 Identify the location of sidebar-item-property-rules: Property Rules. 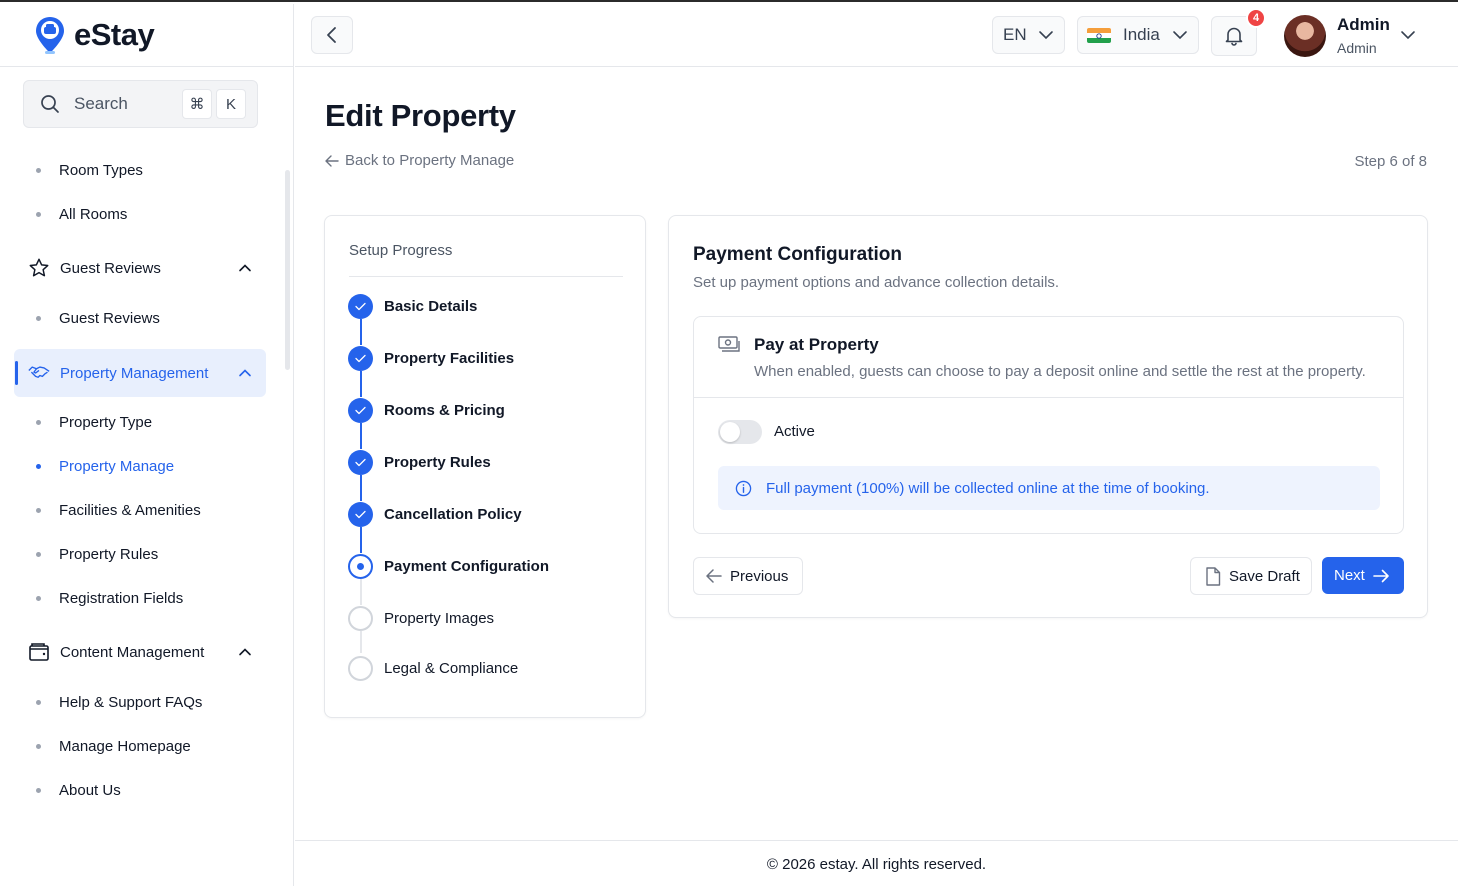
(97, 554).